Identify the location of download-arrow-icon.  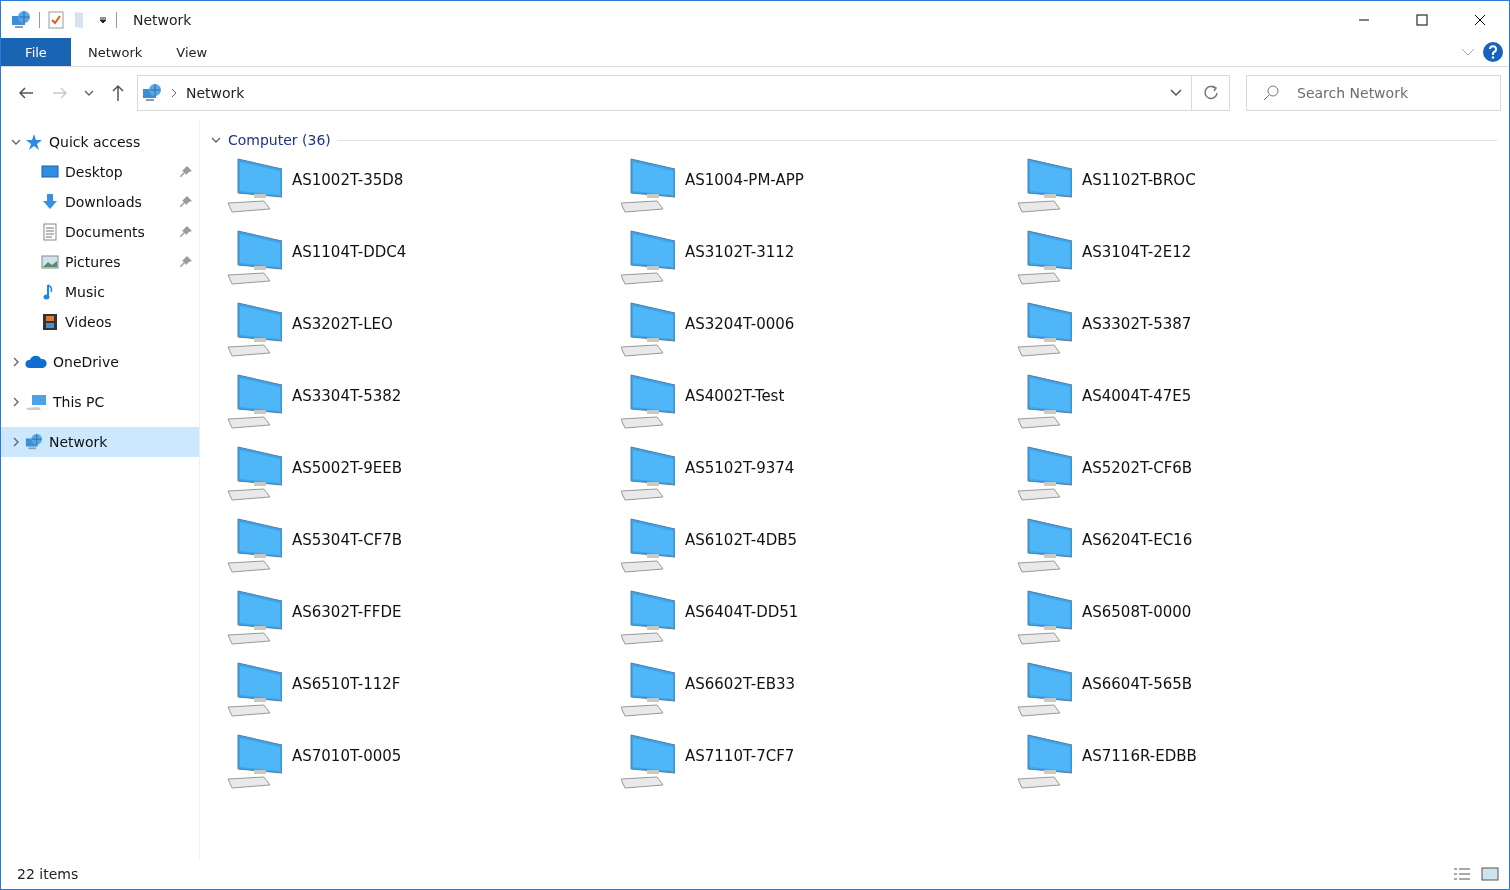
(50, 202).